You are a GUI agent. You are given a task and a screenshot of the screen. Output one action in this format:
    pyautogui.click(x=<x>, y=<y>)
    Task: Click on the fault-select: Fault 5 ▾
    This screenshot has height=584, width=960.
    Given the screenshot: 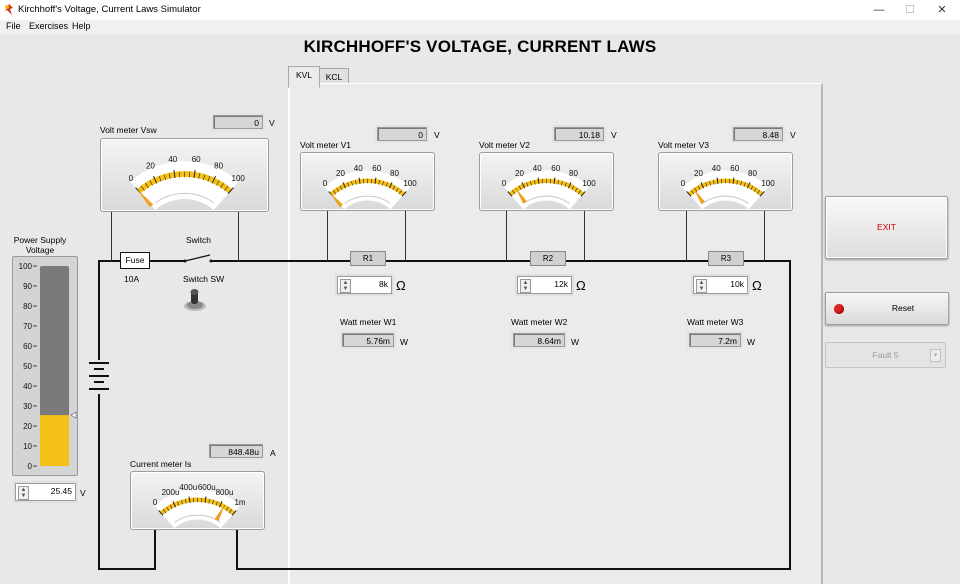 What is the action you would take?
    pyautogui.click(x=885, y=355)
    